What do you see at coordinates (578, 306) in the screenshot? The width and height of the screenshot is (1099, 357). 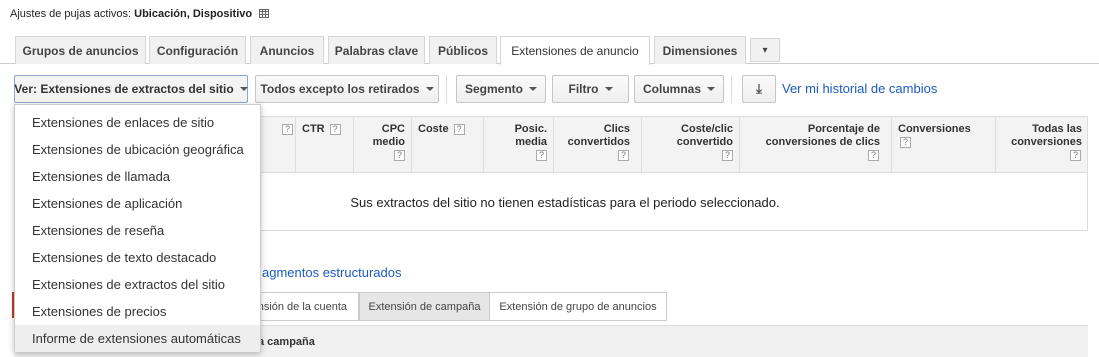 I see `tab-ad-group-extension: Extensión de grupo de anuncios` at bounding box center [578, 306].